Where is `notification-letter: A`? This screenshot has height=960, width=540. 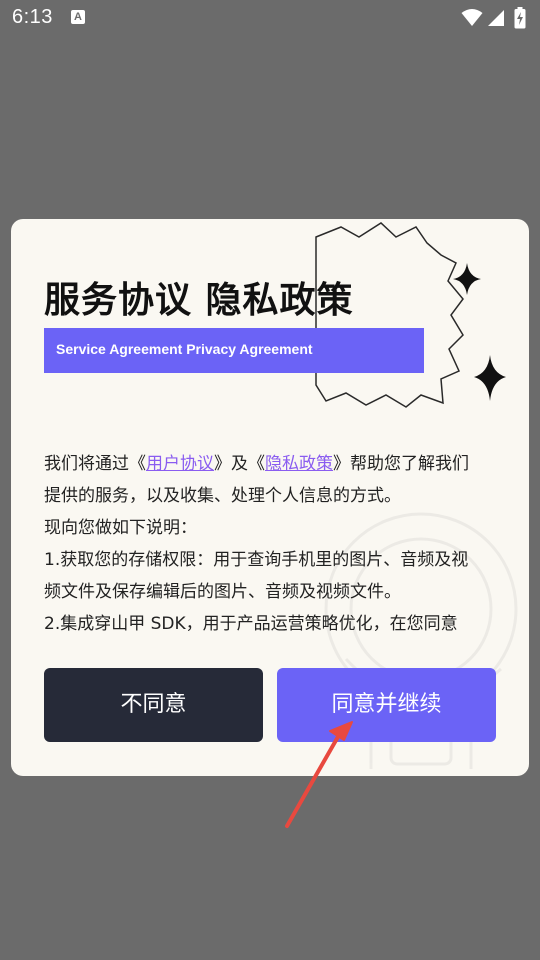 notification-letter: A is located at coordinates (78, 17).